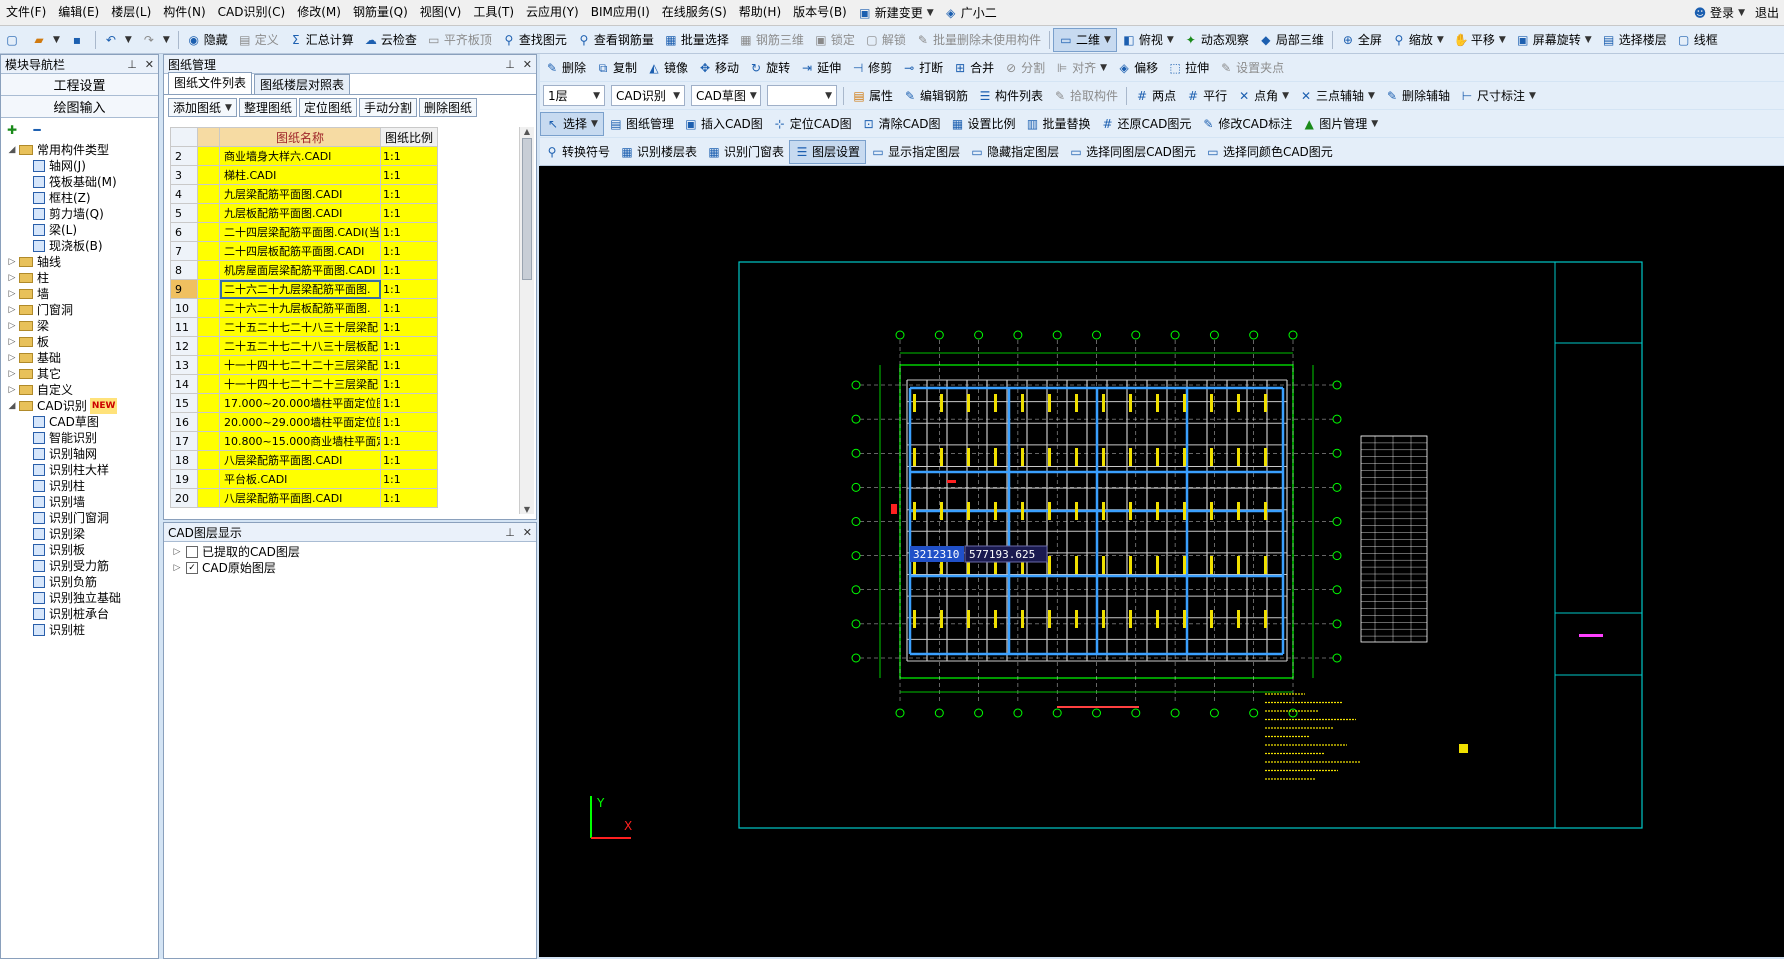 This screenshot has height=959, width=1784. Describe the element at coordinates (300, 441) in the screenshot. I see `drawing-name-cell: 10.800~15.000商业墙柱平面定` at that location.